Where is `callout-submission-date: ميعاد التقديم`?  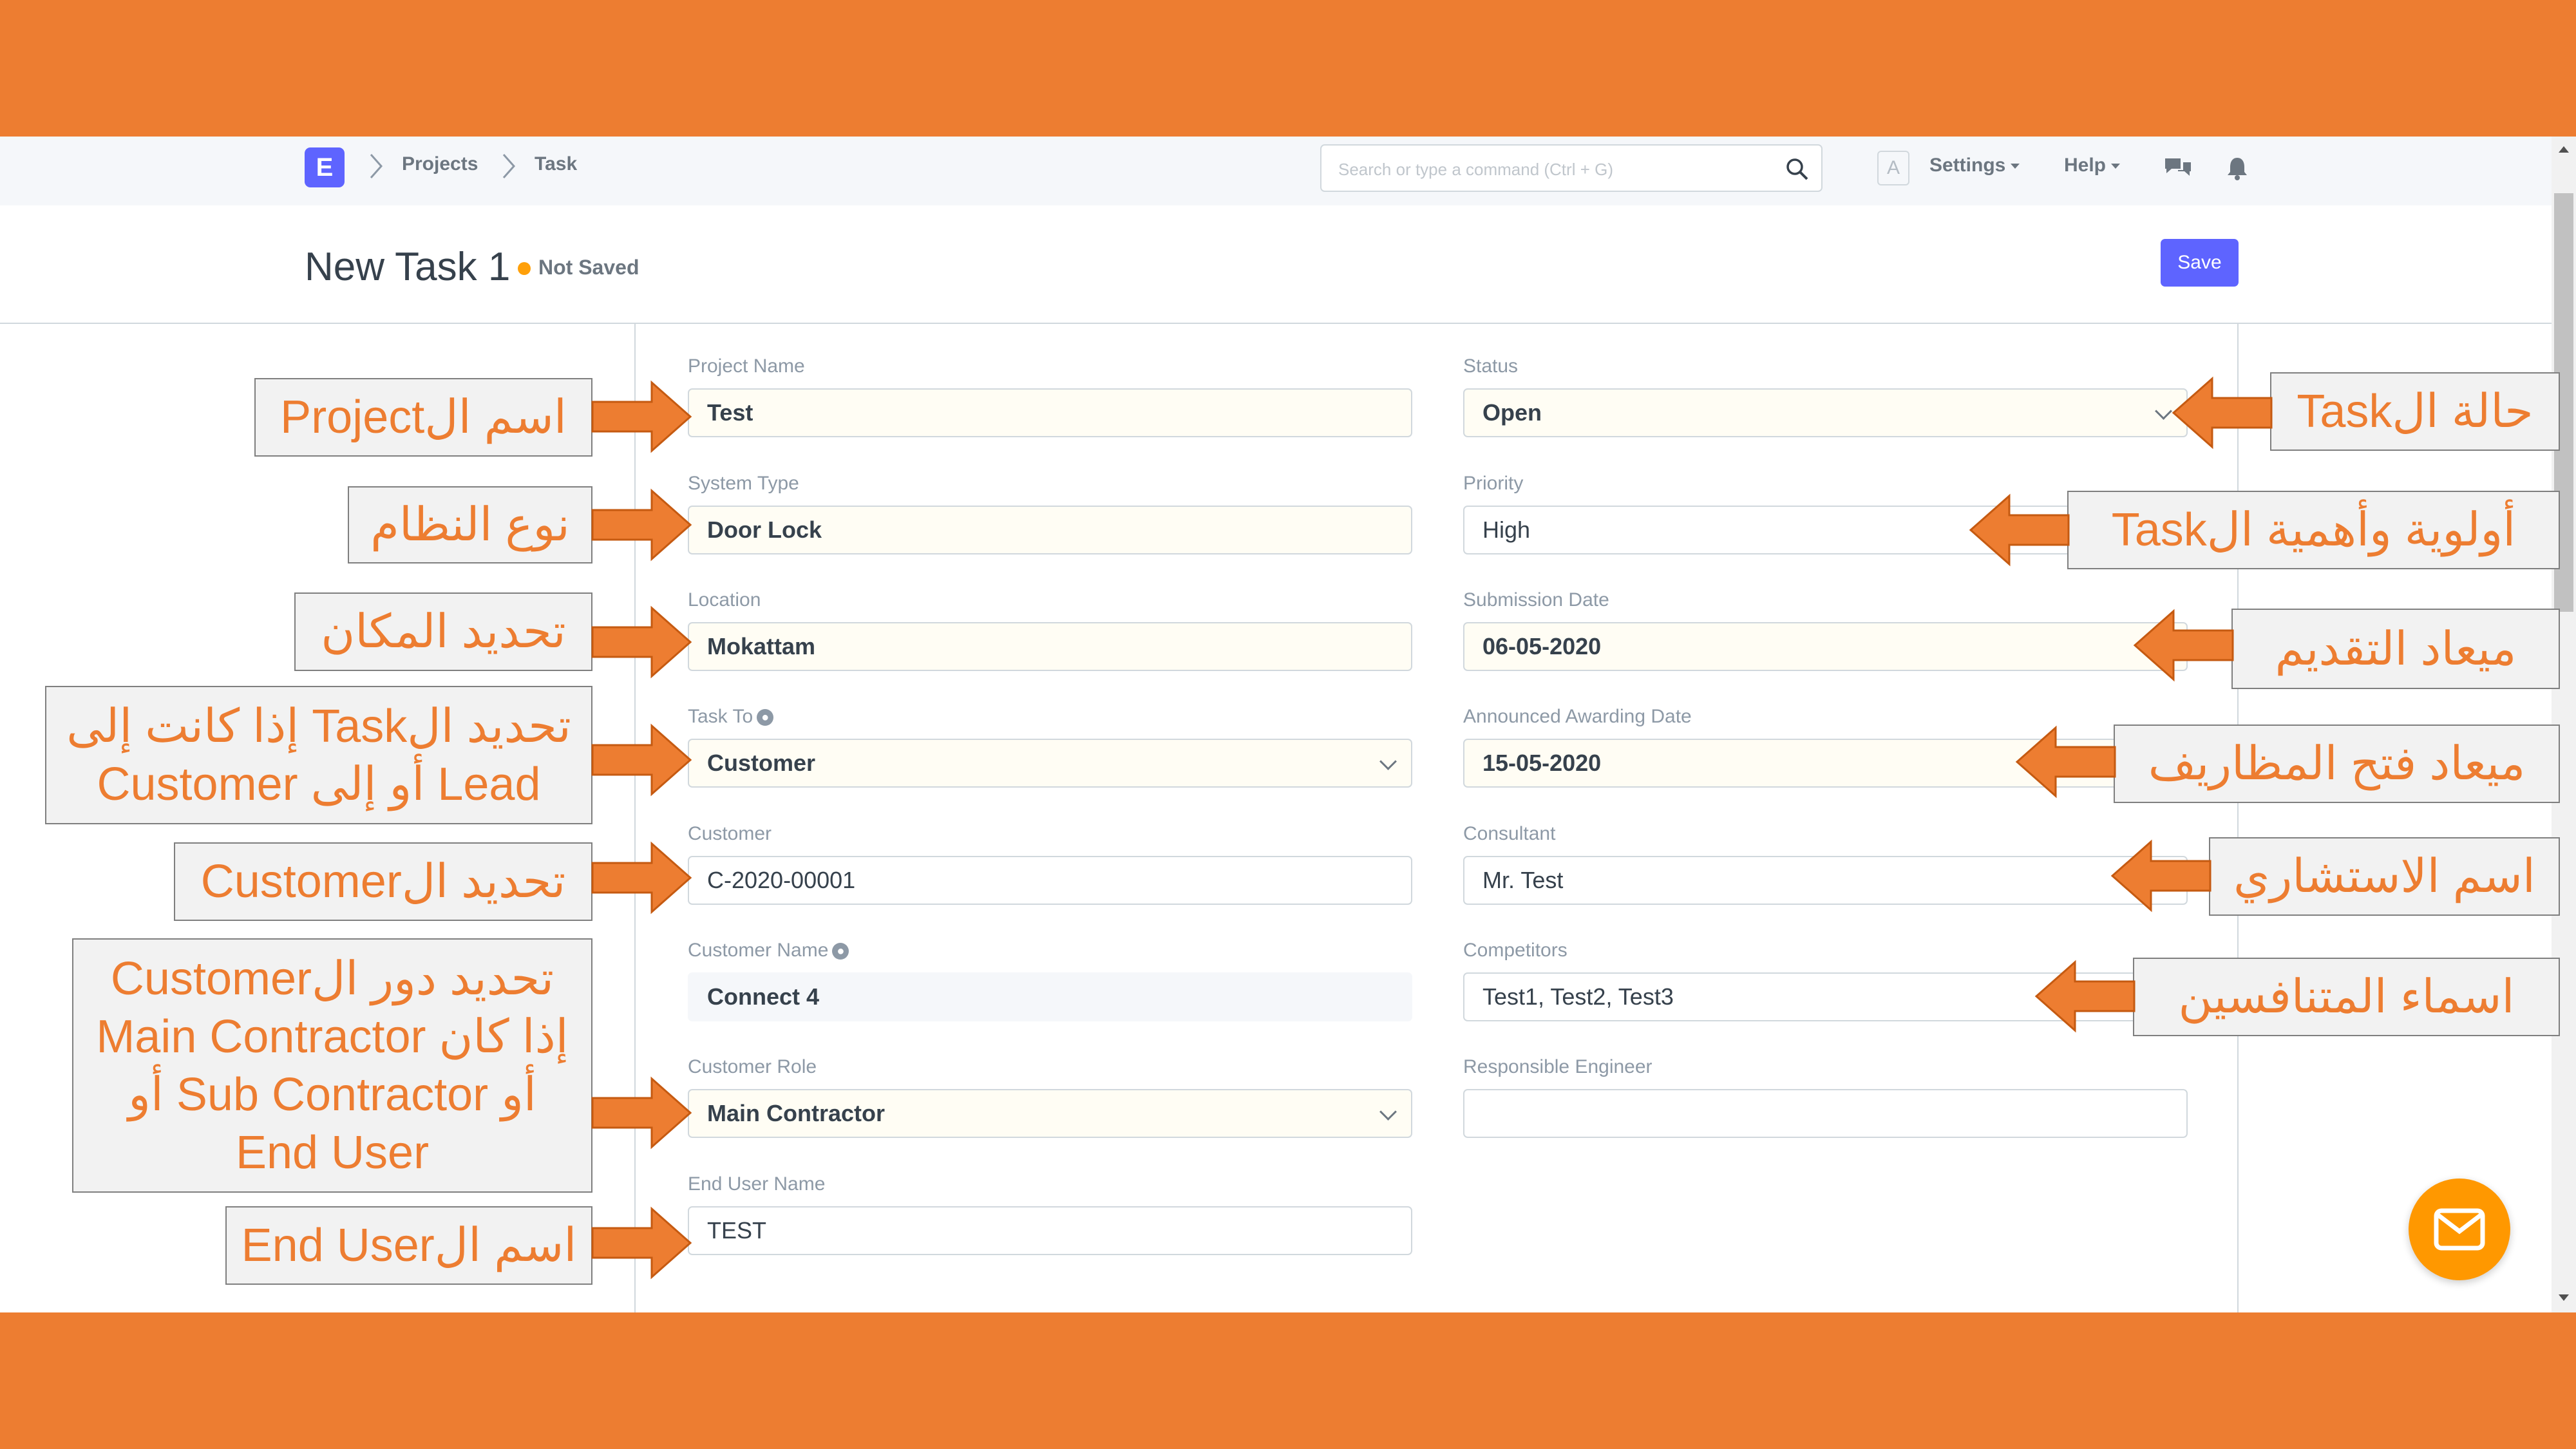 callout-submission-date: ميعاد التقديم is located at coordinates (2395, 649).